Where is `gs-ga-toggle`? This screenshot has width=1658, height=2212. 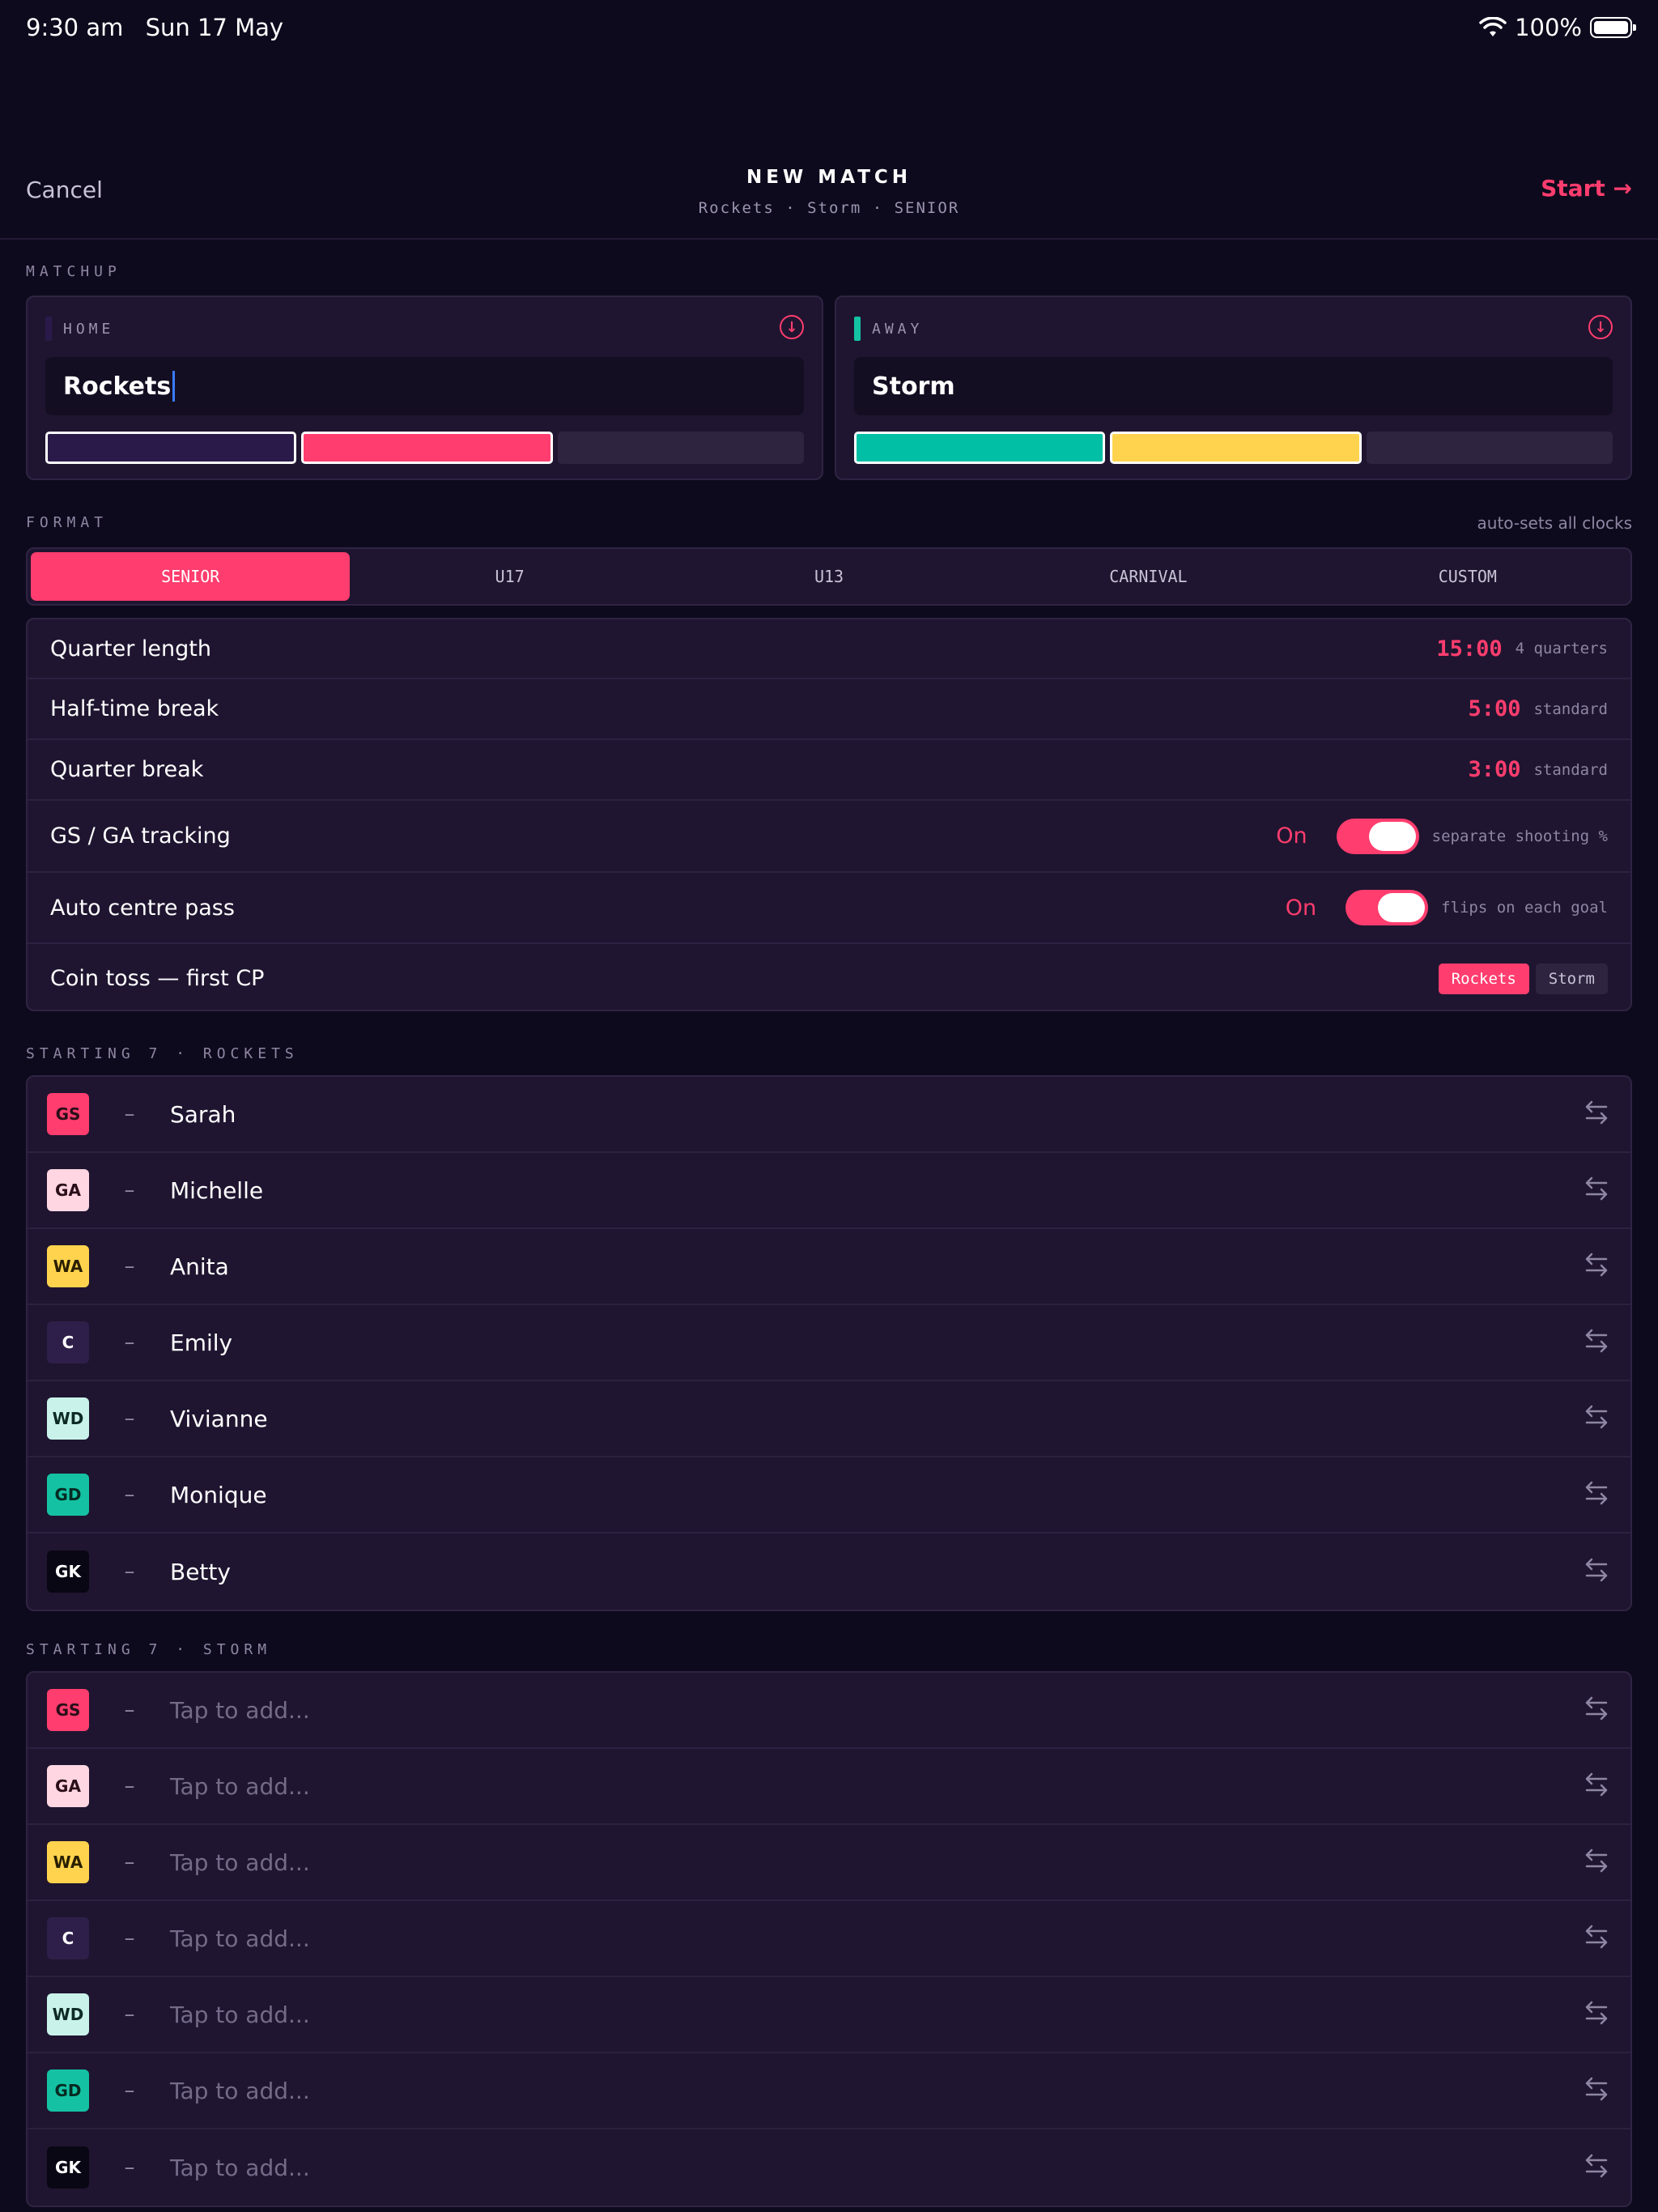 gs-ga-toggle is located at coordinates (1377, 836).